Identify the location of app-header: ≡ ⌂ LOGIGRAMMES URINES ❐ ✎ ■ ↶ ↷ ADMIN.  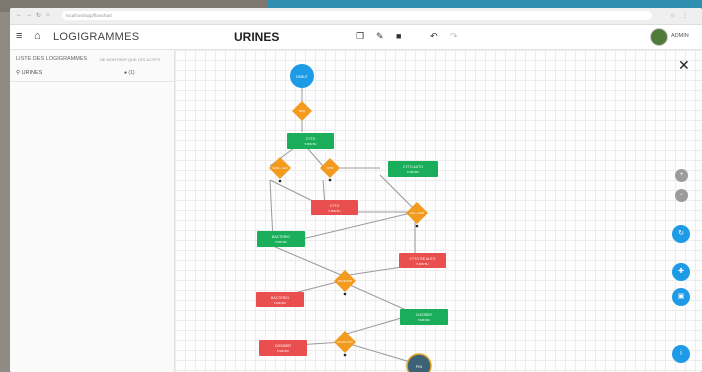
(356, 37).